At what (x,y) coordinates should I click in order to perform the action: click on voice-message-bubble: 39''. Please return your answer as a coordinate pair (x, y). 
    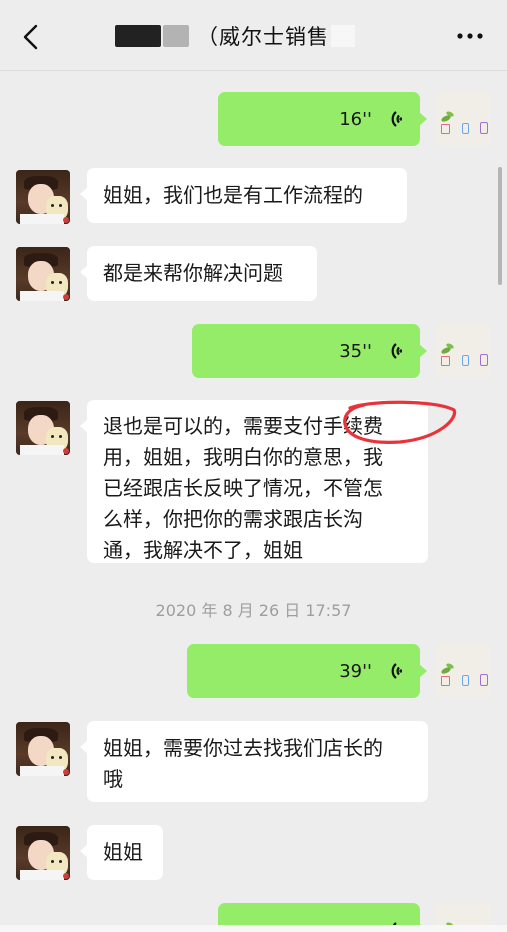
    Looking at the image, I should click on (307, 671).